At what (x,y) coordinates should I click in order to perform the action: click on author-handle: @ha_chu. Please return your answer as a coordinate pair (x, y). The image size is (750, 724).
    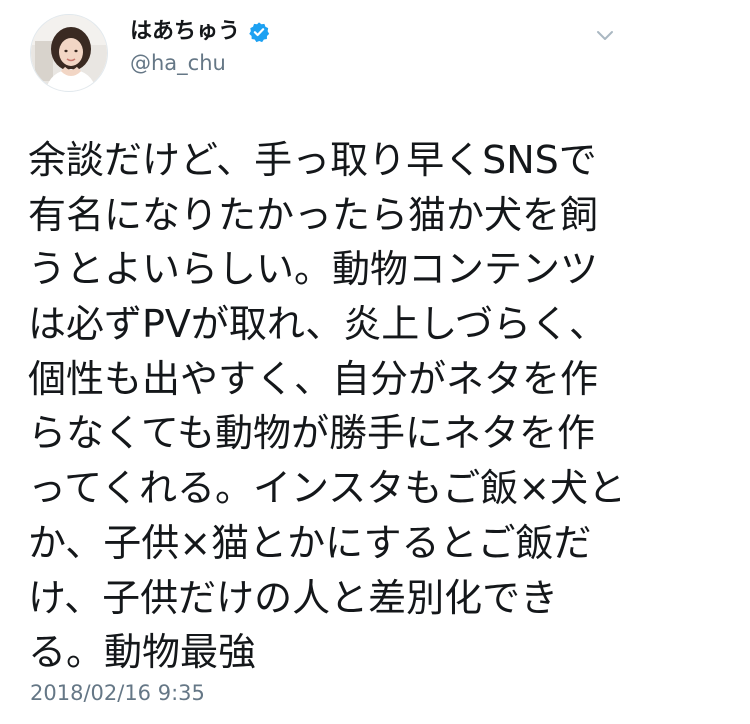
    Looking at the image, I should click on (178, 63).